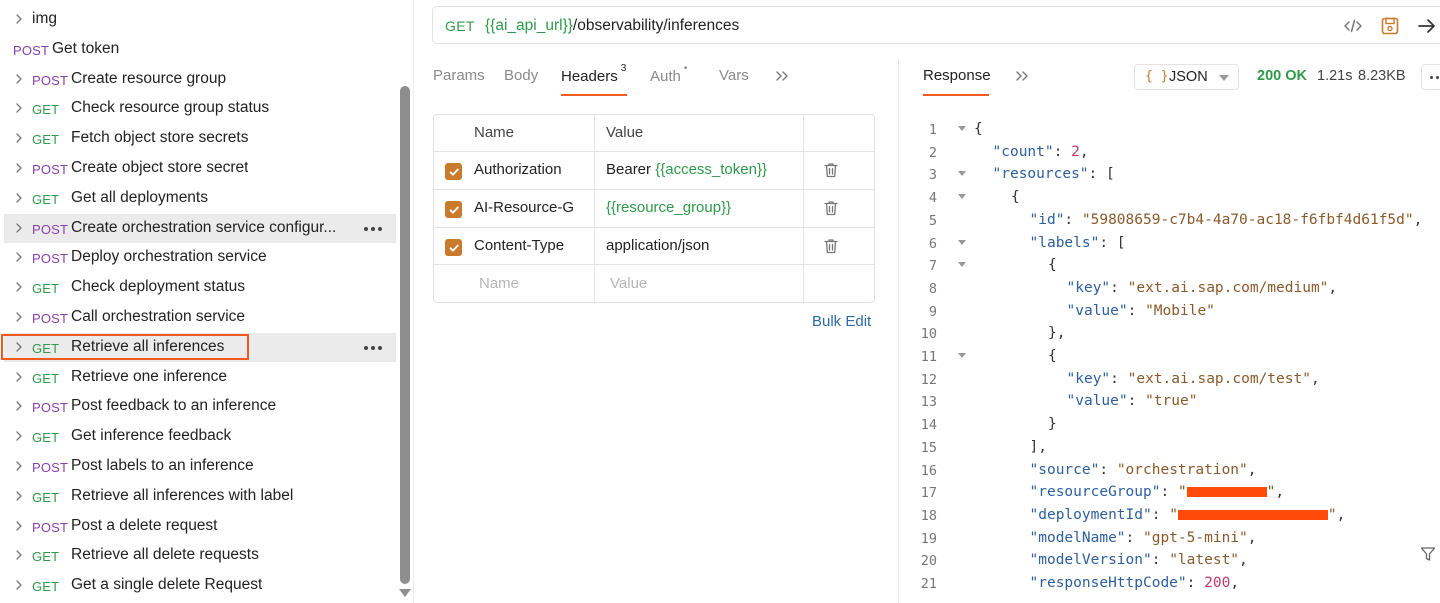 This screenshot has height=603, width=1440. Describe the element at coordinates (928, 561) in the screenshot. I see `line-number: 20` at that location.